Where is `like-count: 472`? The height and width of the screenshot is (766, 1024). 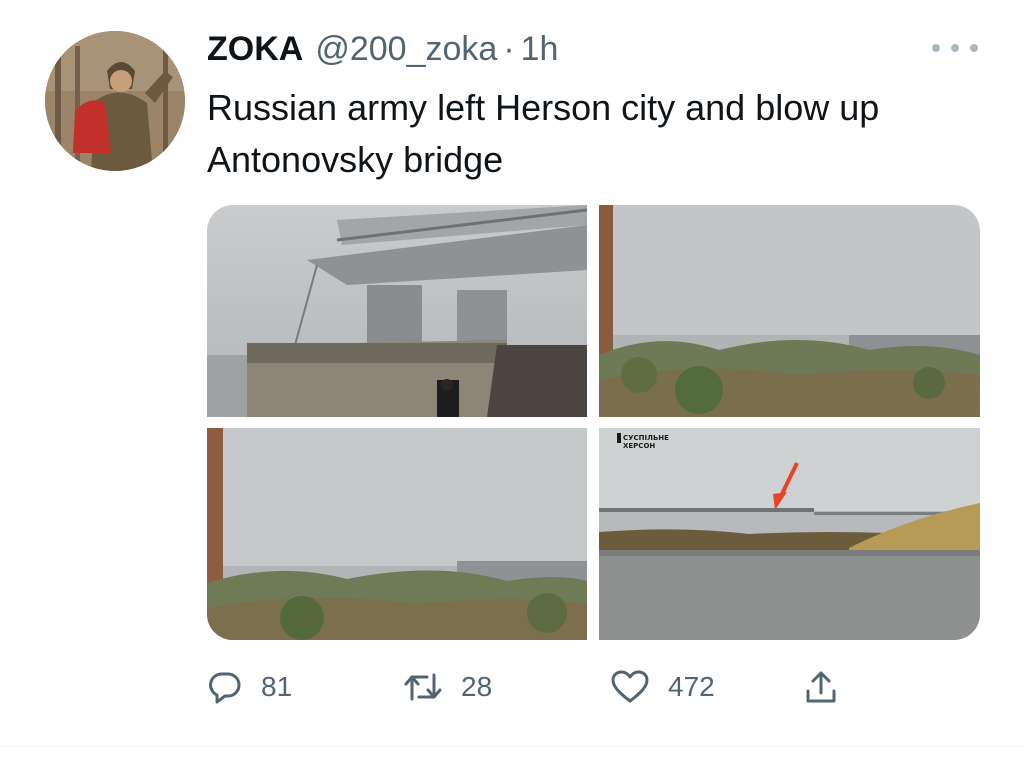
like-count: 472 is located at coordinates (691, 686).